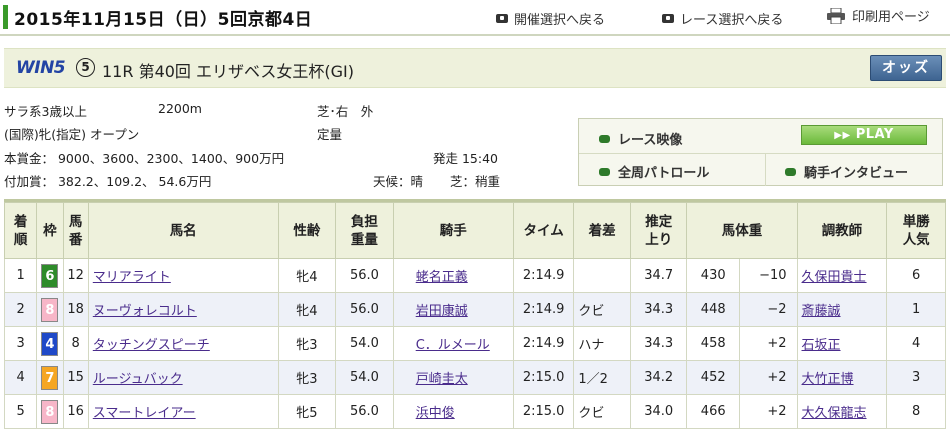  What do you see at coordinates (180, 108) in the screenshot?
I see `race-distance: 2200m` at bounding box center [180, 108].